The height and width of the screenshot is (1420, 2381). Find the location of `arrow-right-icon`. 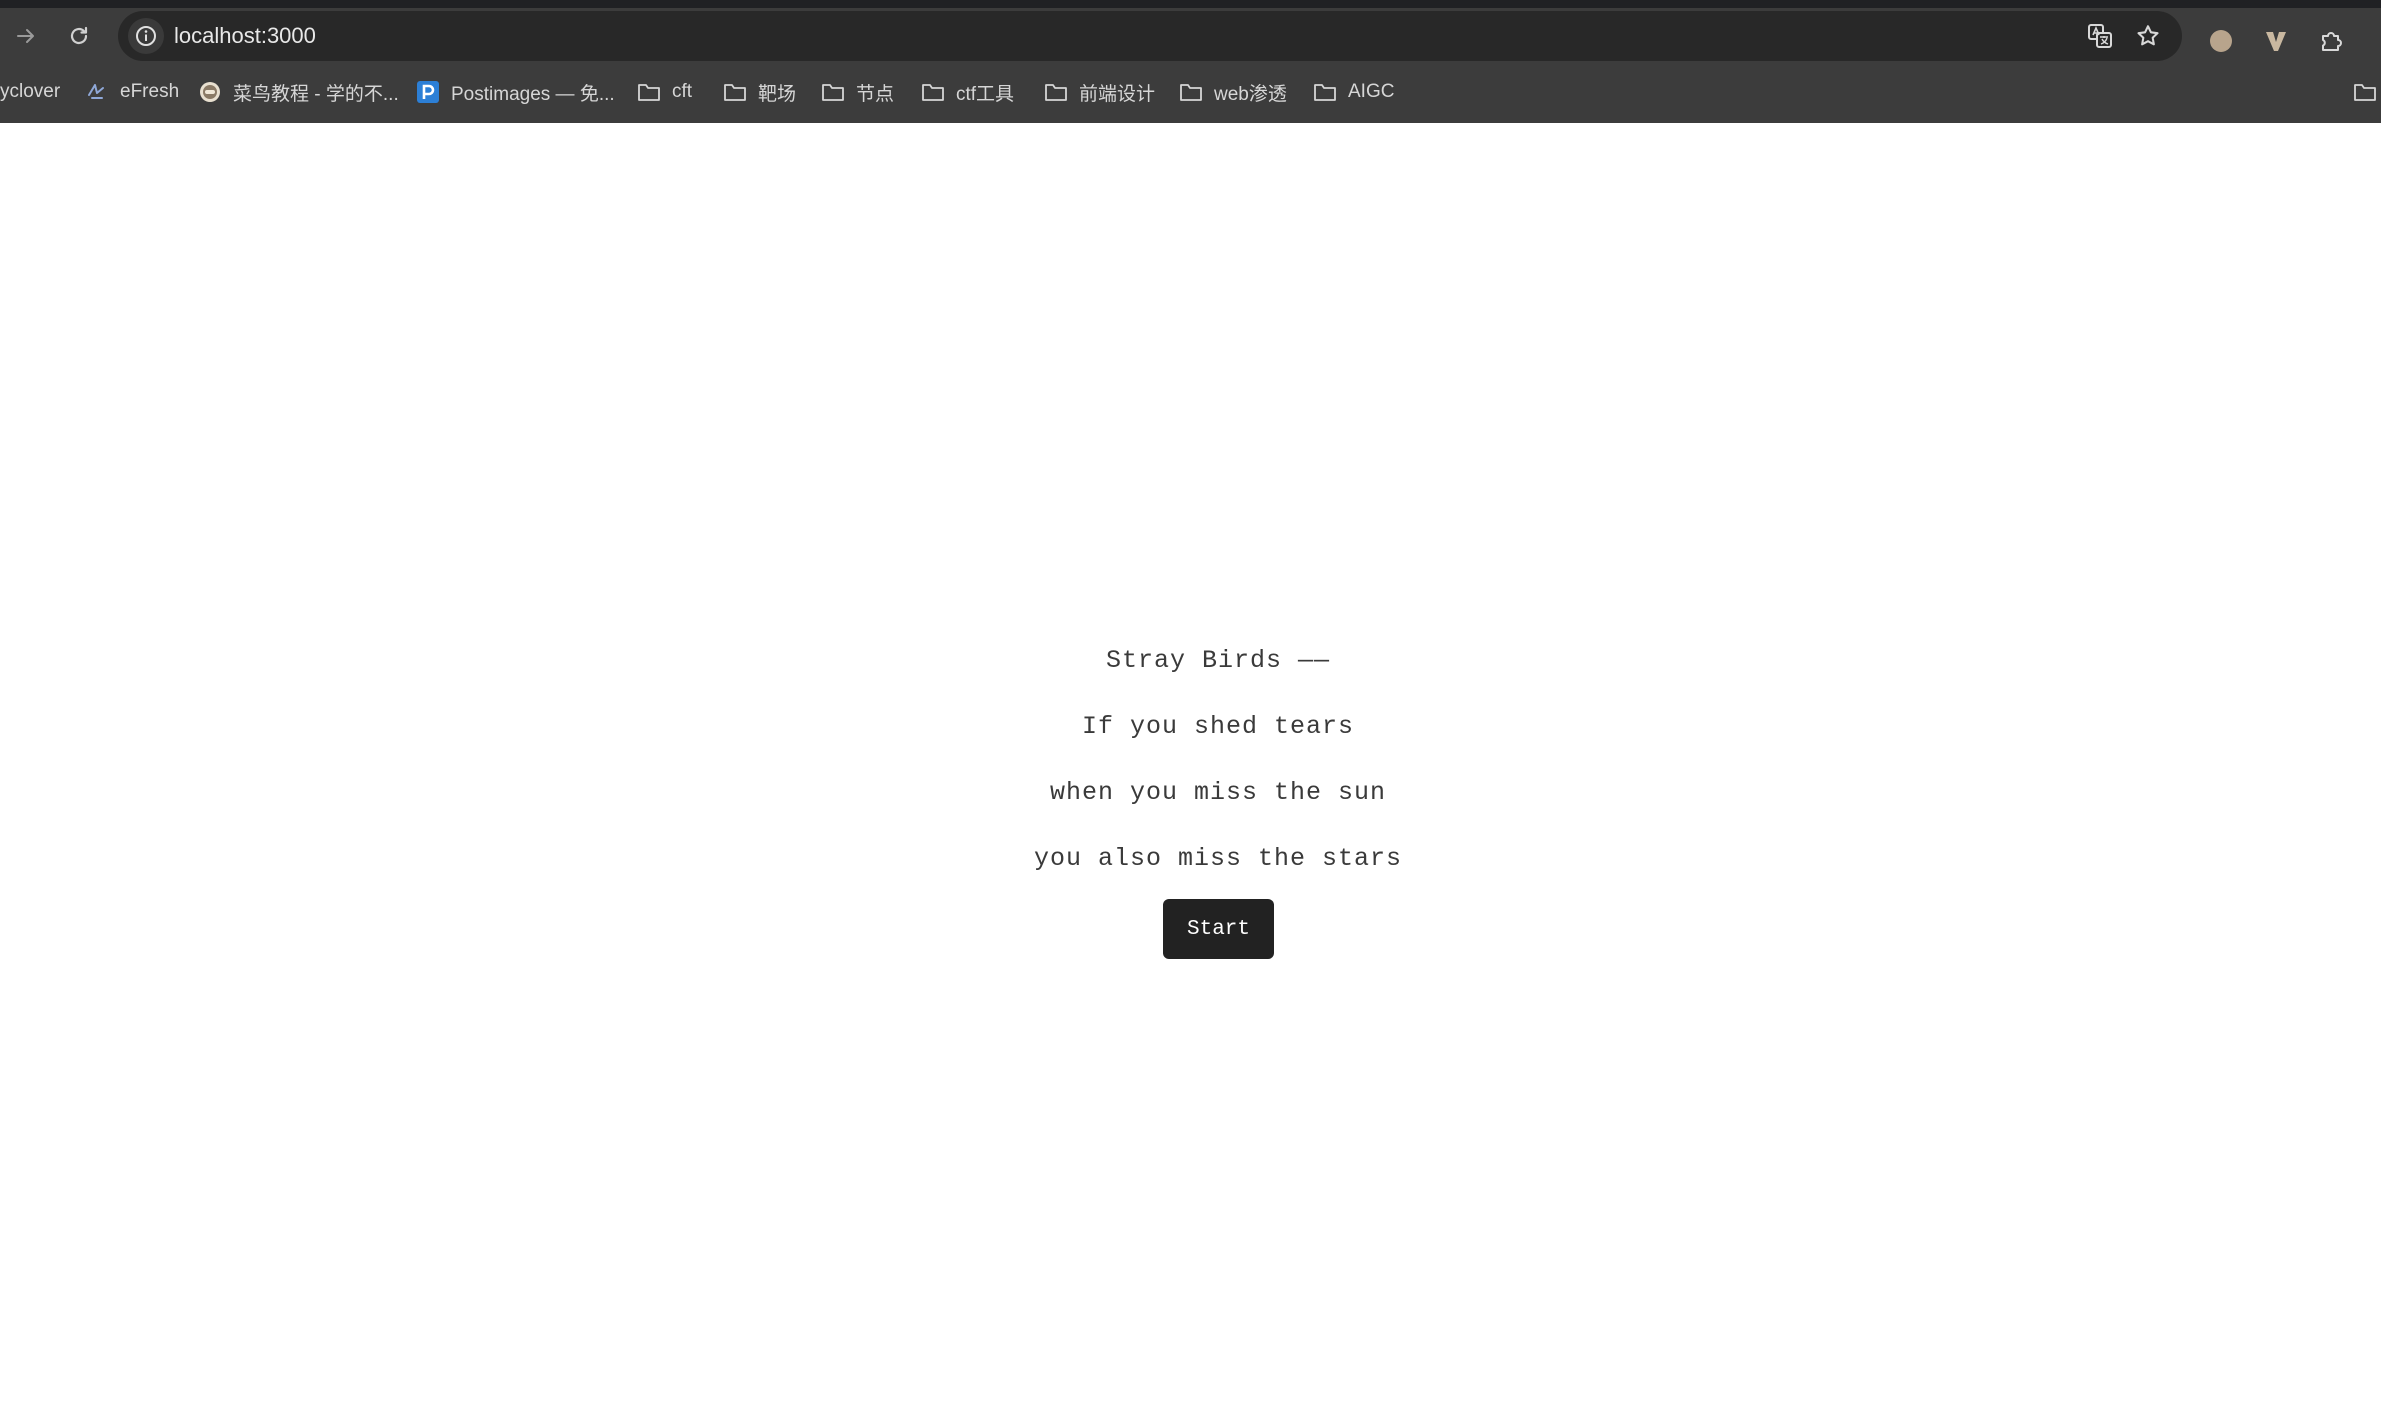

arrow-right-icon is located at coordinates (25, 36).